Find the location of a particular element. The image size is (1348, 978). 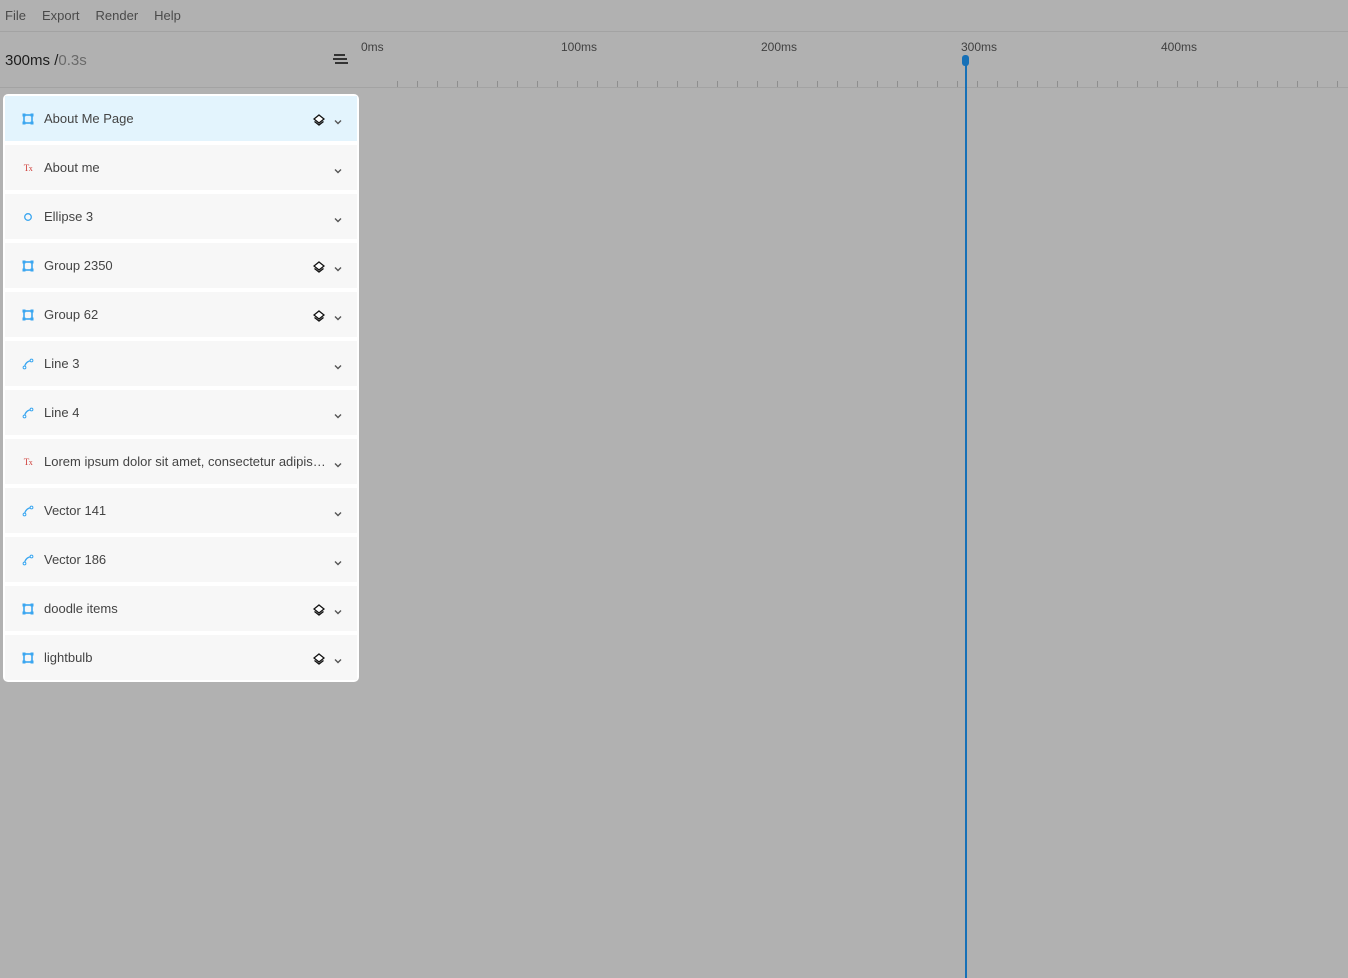

layer-label: Line 4 is located at coordinates (62, 412).